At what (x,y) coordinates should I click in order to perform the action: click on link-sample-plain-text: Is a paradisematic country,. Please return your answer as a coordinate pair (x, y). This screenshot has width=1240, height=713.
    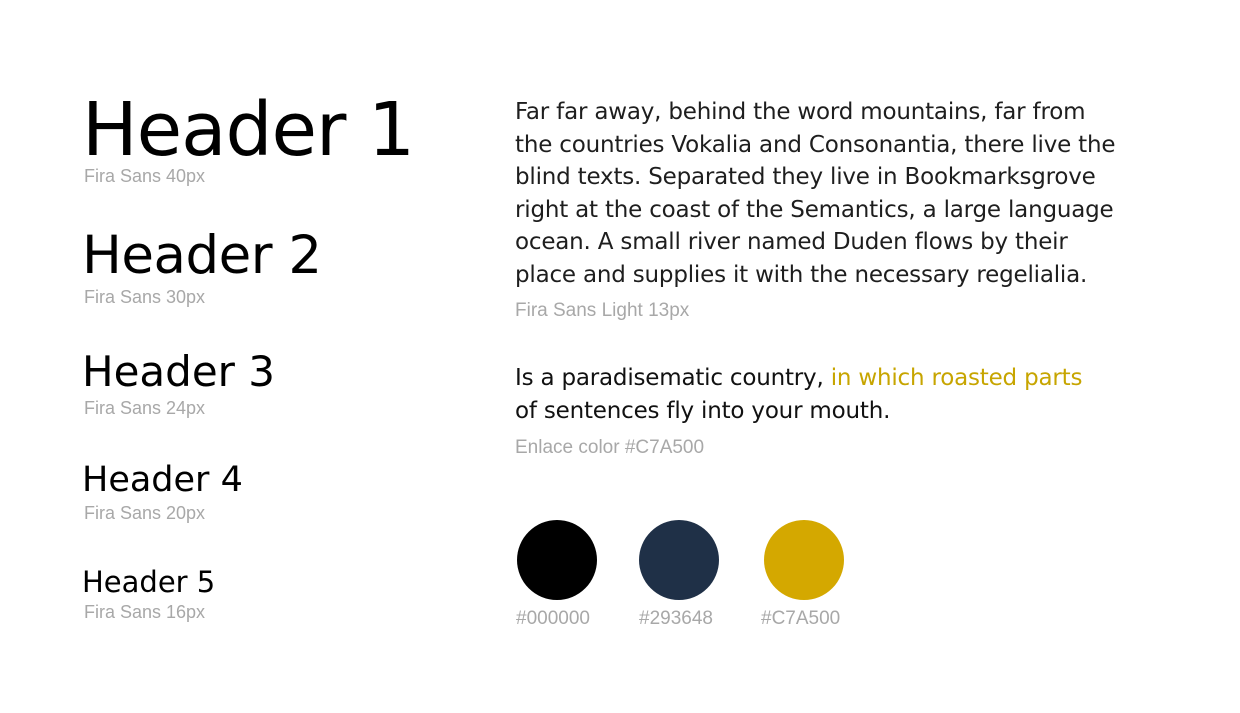
    Looking at the image, I should click on (673, 378).